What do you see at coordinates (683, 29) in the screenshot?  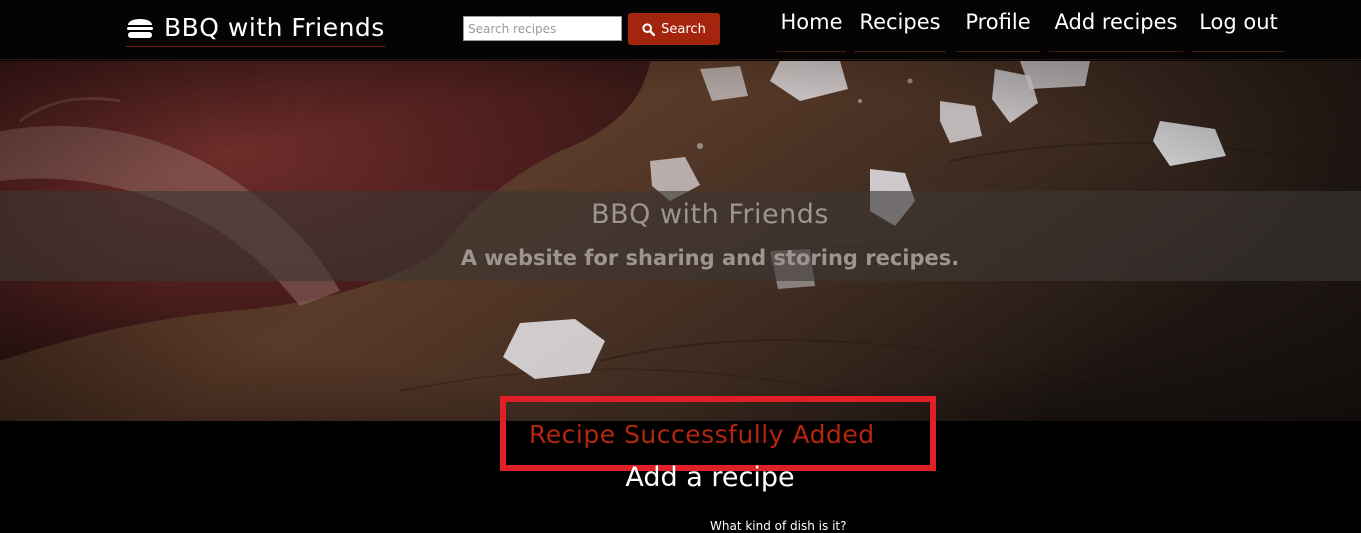 I see `search-button-label: Search` at bounding box center [683, 29].